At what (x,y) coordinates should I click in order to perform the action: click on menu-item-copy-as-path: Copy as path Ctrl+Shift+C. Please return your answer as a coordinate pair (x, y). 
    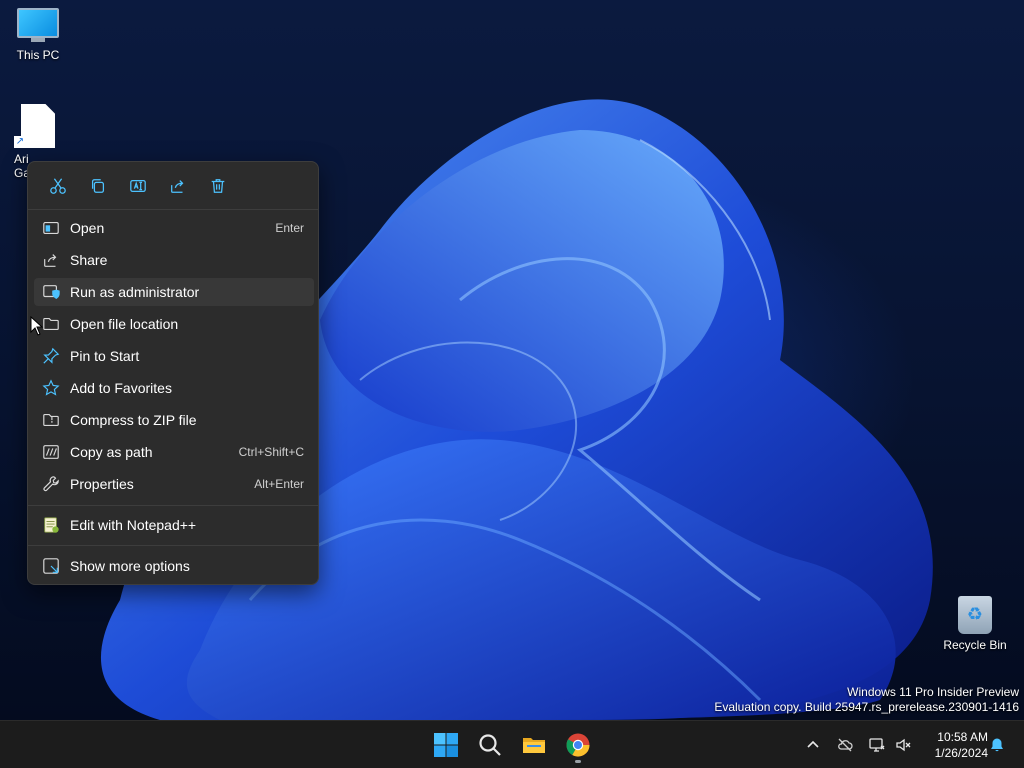
    Looking at the image, I should click on (174, 452).